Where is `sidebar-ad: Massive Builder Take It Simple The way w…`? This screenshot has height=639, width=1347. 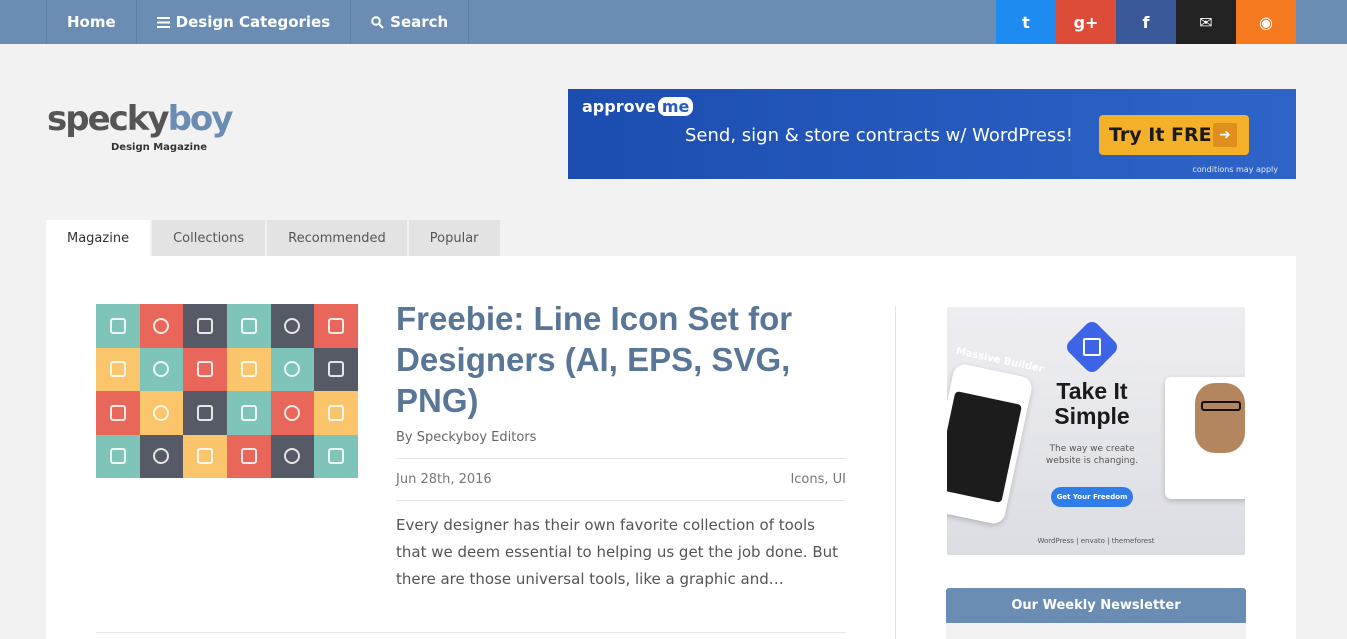 sidebar-ad: Massive Builder Take It Simple The way w… is located at coordinates (1096, 431).